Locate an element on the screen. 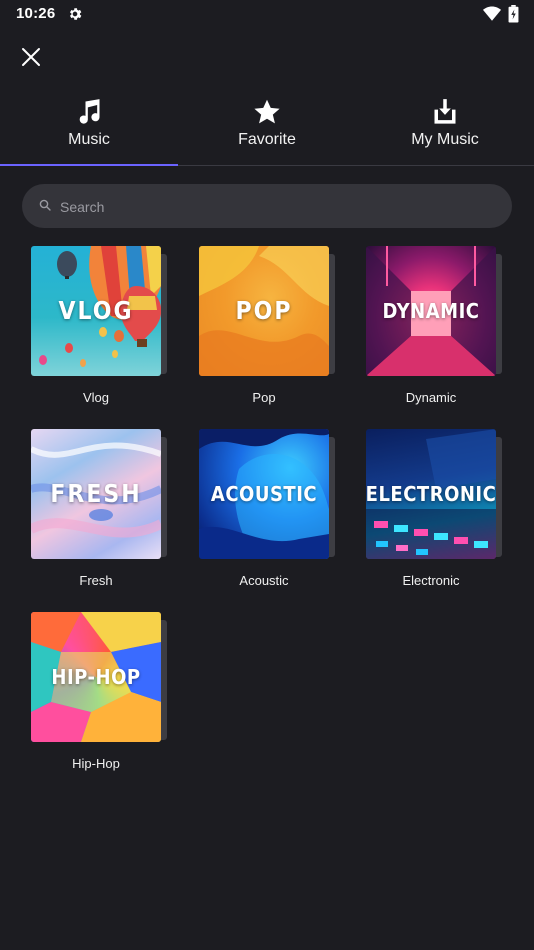 This screenshot has width=534, height=950. genre-name: Electronic is located at coordinates (431, 580).